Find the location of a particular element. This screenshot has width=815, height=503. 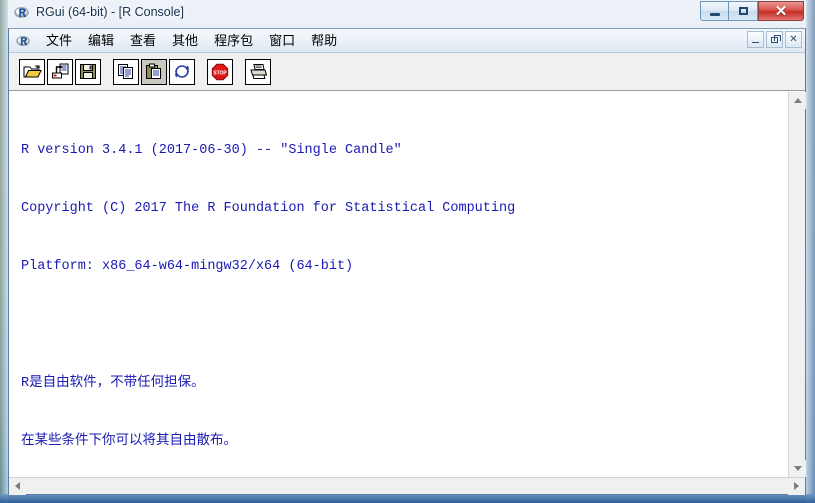

horizontal-scrollbar is located at coordinates (407, 486).